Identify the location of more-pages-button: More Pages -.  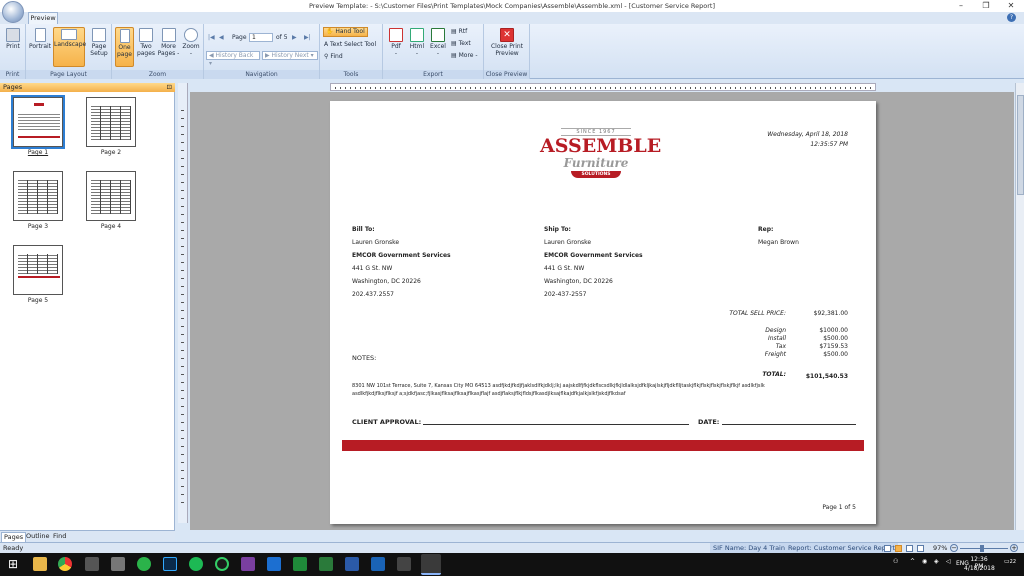
(168, 42).